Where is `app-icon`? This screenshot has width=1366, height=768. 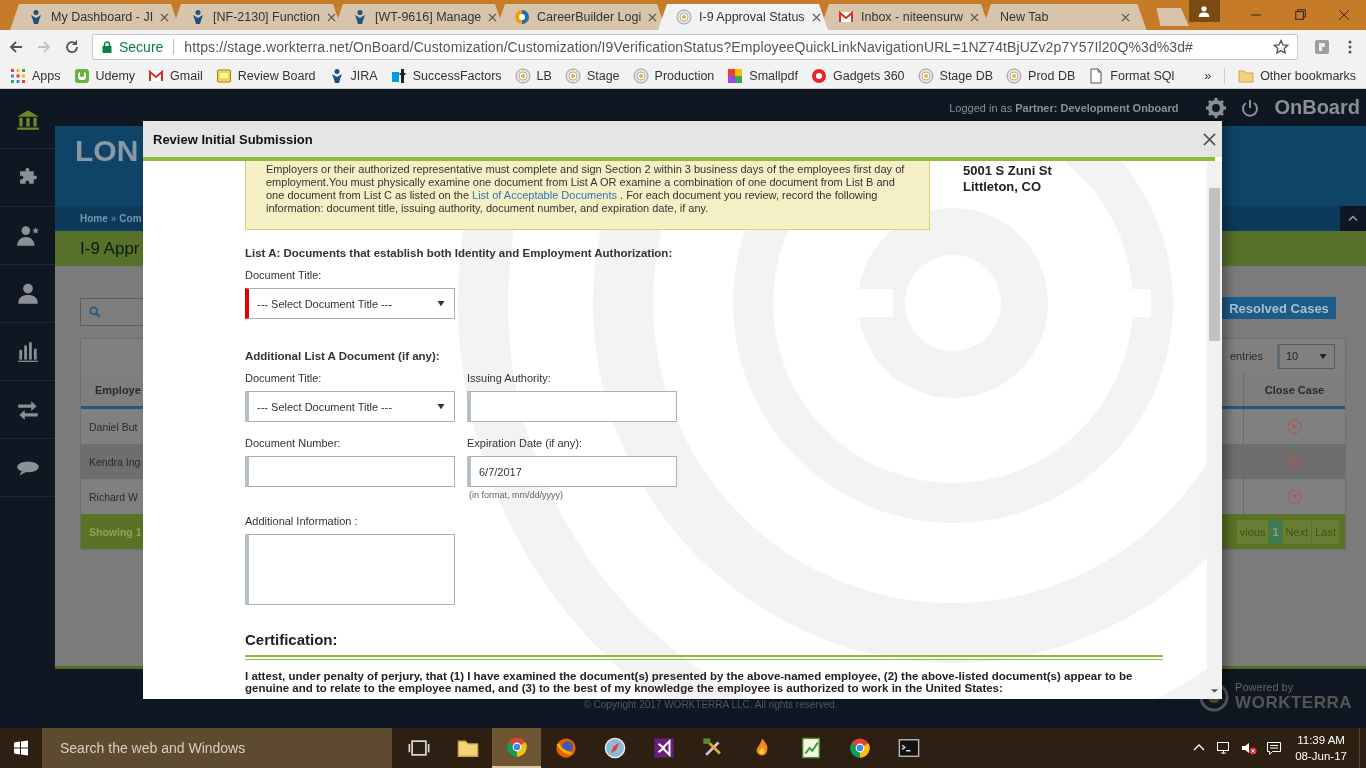 app-icon is located at coordinates (663, 748).